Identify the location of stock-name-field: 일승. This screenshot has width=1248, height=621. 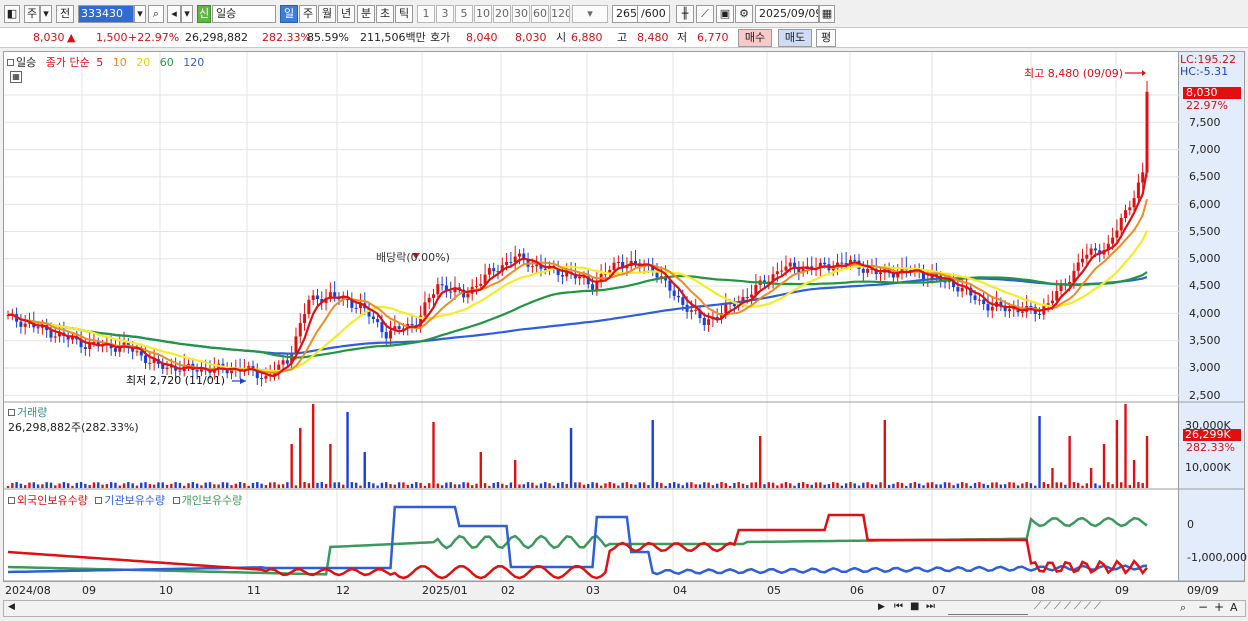
(244, 14).